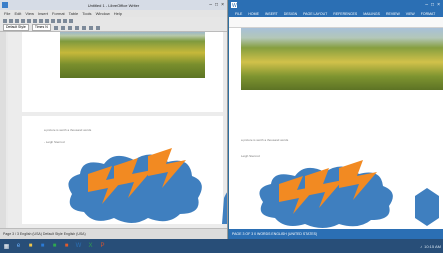  I want to click on hexagon-shape, so click(427, 207).